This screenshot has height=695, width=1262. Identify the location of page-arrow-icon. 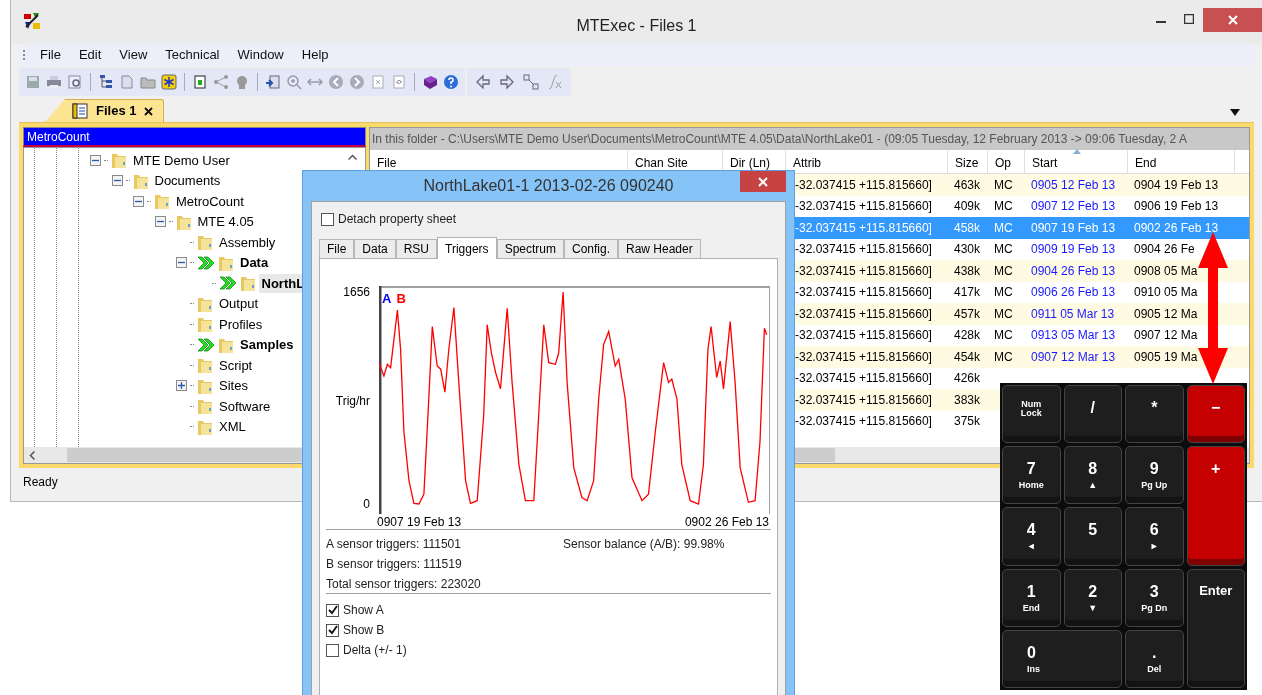
(273, 82).